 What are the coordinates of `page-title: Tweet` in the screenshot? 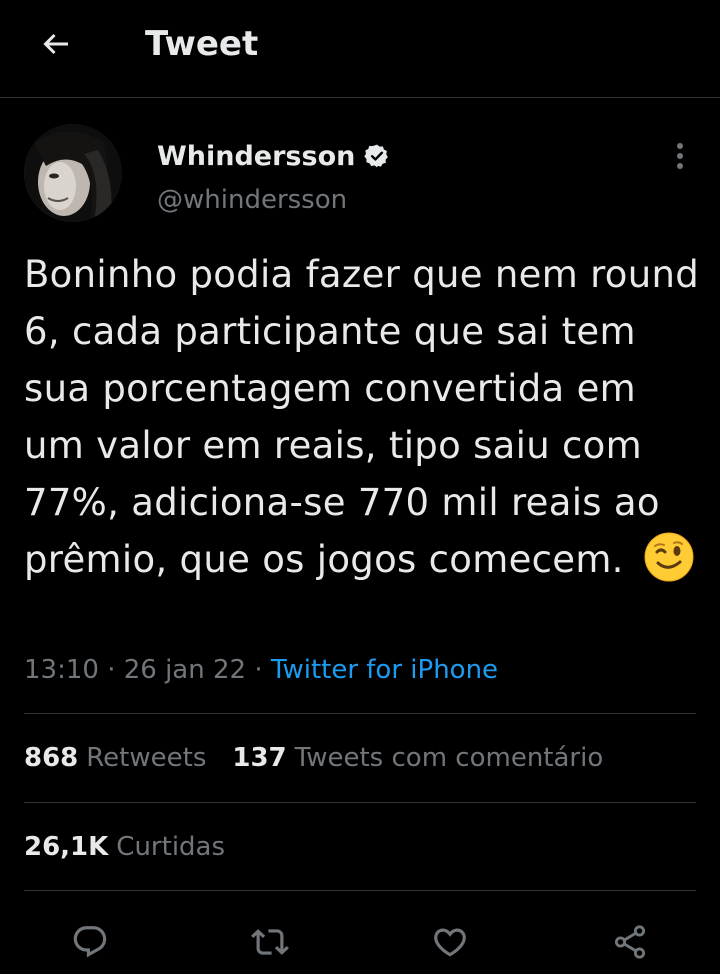 It's located at (202, 44).